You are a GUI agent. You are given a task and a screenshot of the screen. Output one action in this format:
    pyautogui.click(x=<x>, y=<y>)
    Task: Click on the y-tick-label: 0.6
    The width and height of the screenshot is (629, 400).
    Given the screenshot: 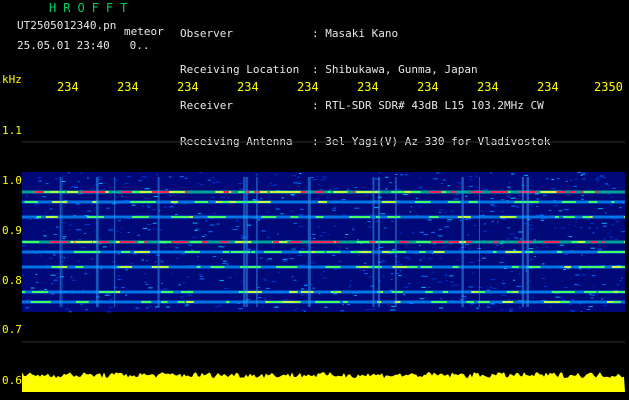 What is the action you would take?
    pyautogui.click(x=12, y=380)
    